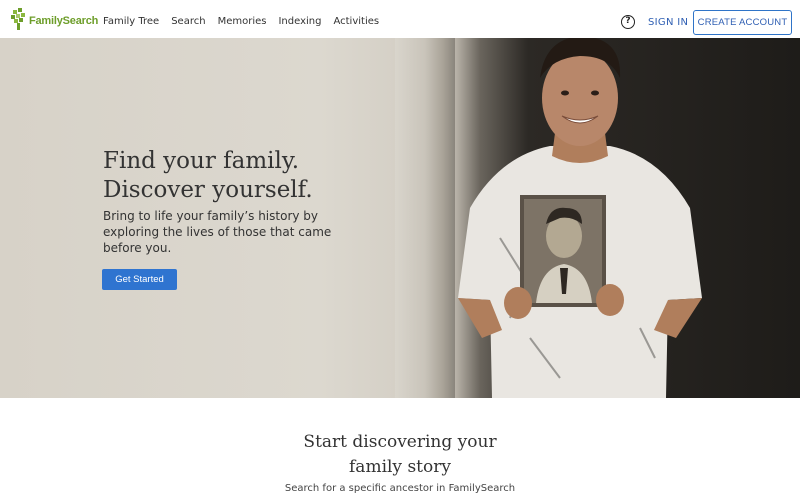  What do you see at coordinates (668, 22) in the screenshot?
I see `sign-in-link: SIGN IN` at bounding box center [668, 22].